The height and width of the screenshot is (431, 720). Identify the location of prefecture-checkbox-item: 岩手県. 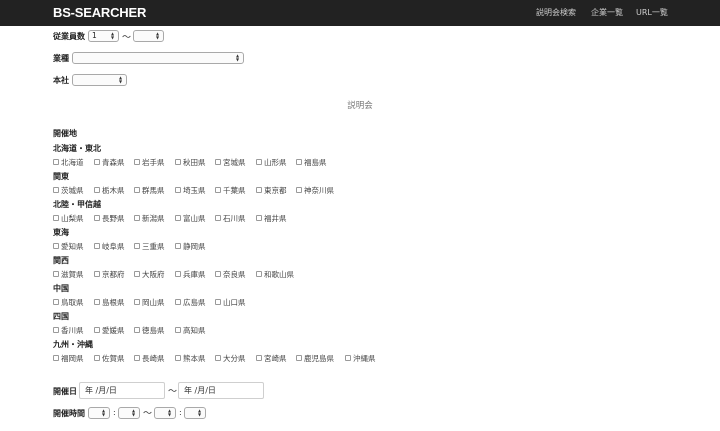
(149, 162).